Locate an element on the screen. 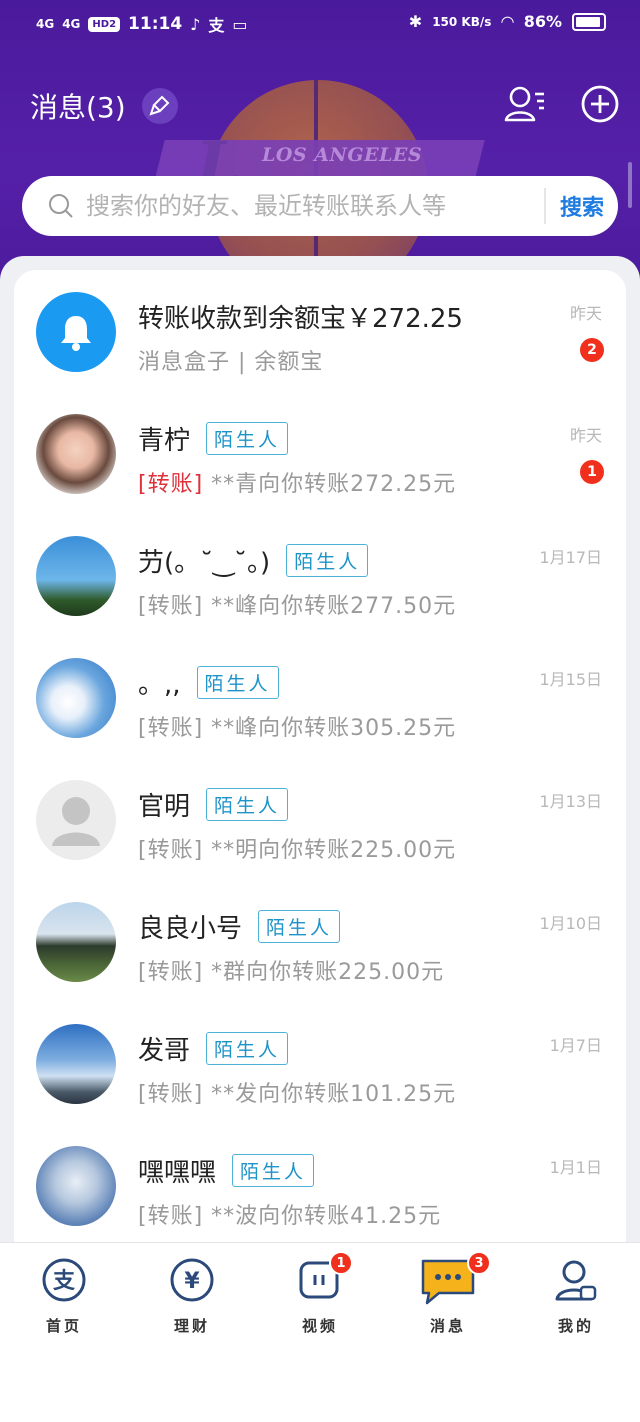  signal-2: 4G is located at coordinates (71, 24).